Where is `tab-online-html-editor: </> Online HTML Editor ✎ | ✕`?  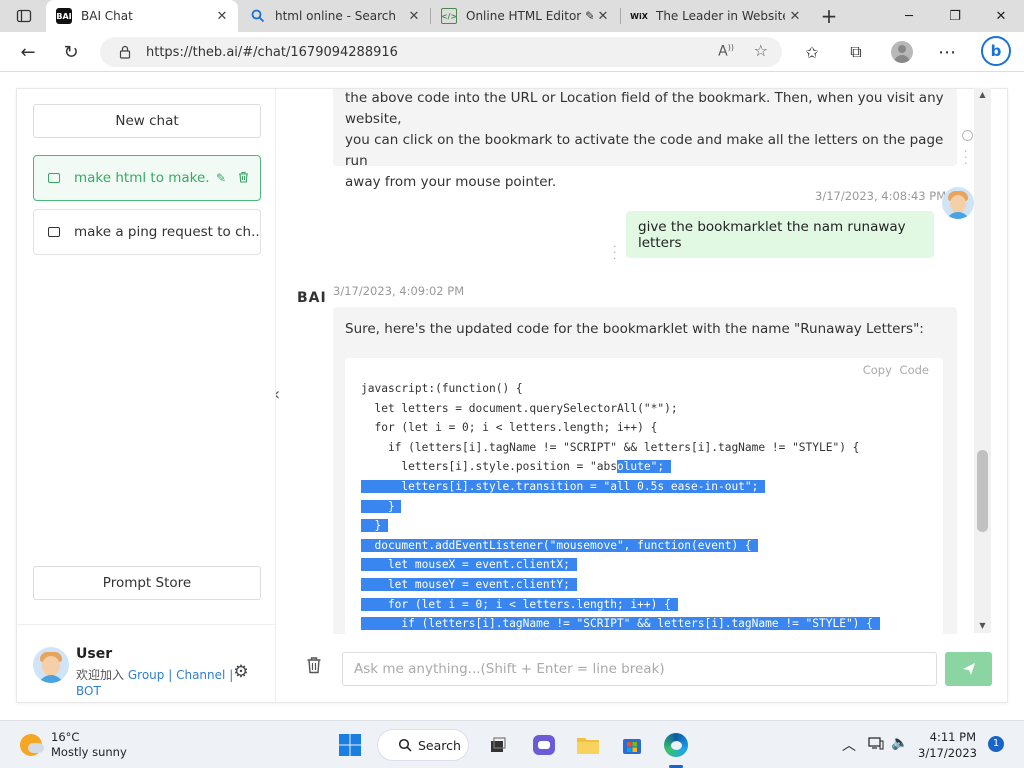
tab-online-html-editor: </> Online HTML Editor ✎ | ✕ is located at coordinates (525, 16).